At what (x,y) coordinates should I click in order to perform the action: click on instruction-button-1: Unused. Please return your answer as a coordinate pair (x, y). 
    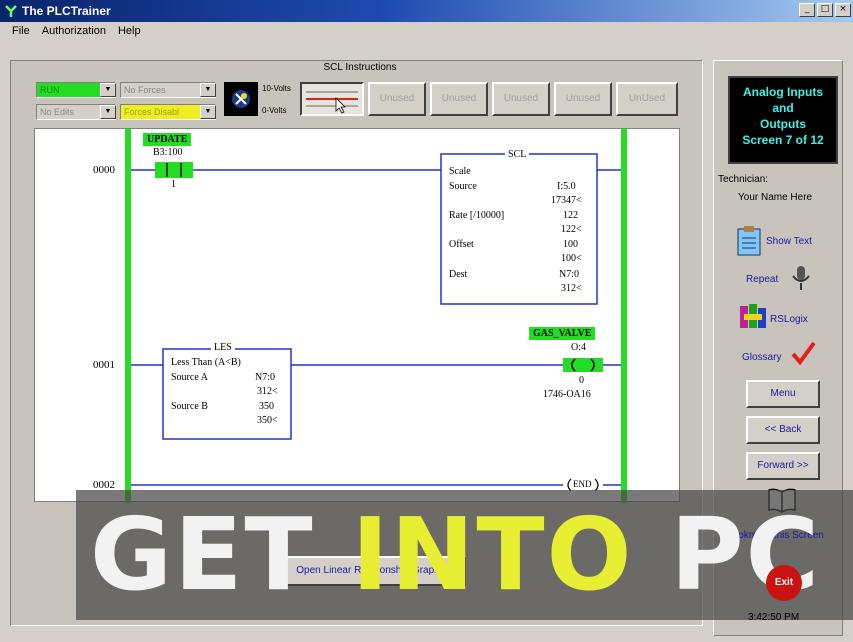
    Looking at the image, I should click on (397, 99).